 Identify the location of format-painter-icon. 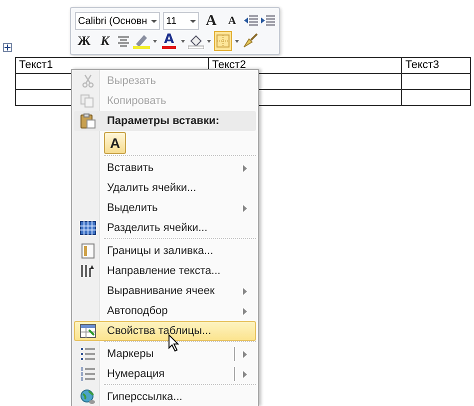
(250, 41).